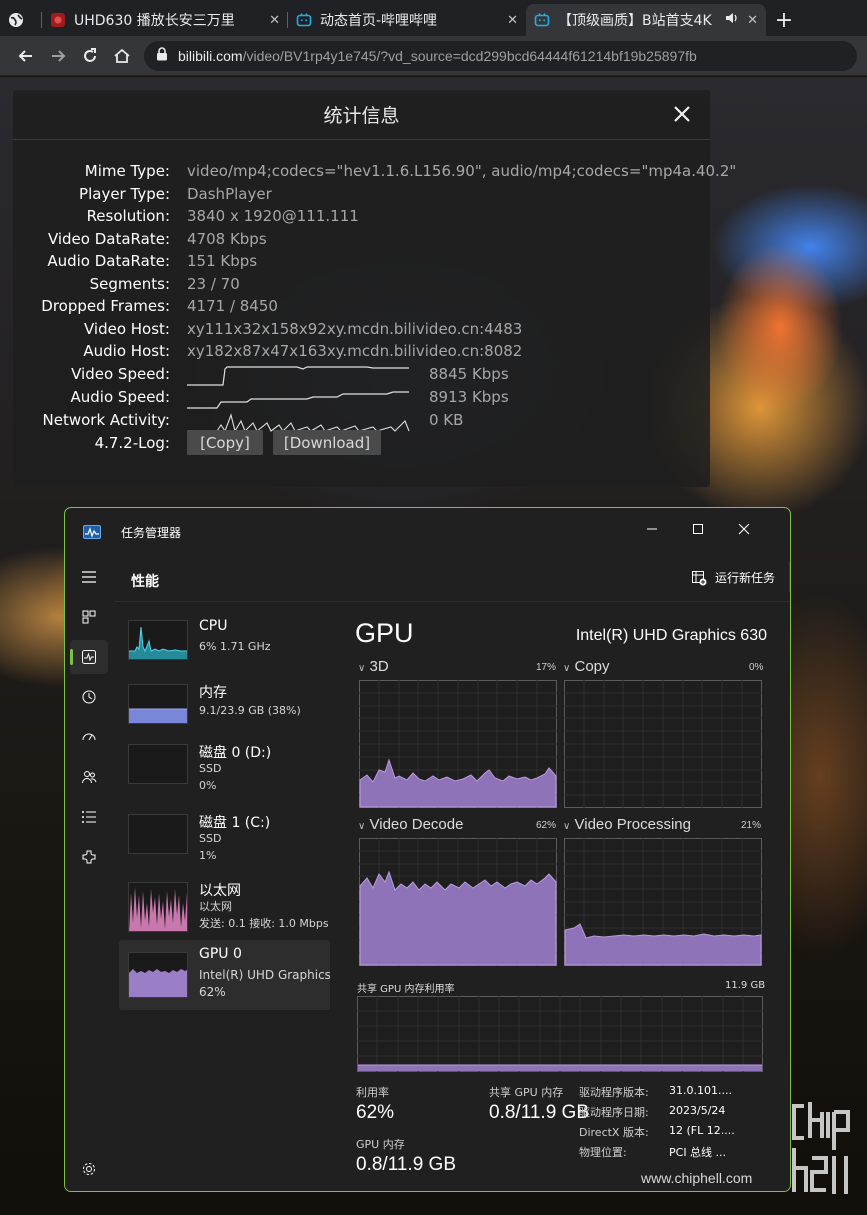 The image size is (867, 1215). Describe the element at coordinates (373, 666) in the screenshot. I see `engine-3d-dropdown: ∨ 3D` at that location.